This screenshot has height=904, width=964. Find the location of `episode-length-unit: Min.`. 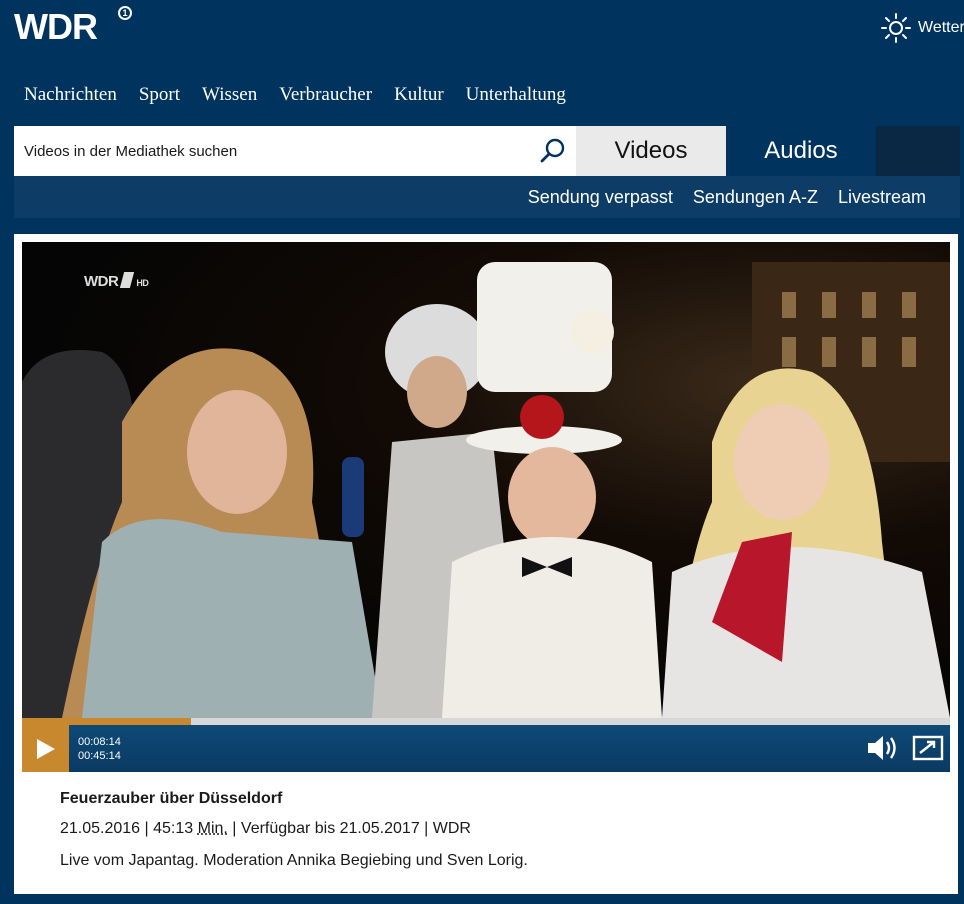

episode-length-unit: Min. is located at coordinates (212, 828).